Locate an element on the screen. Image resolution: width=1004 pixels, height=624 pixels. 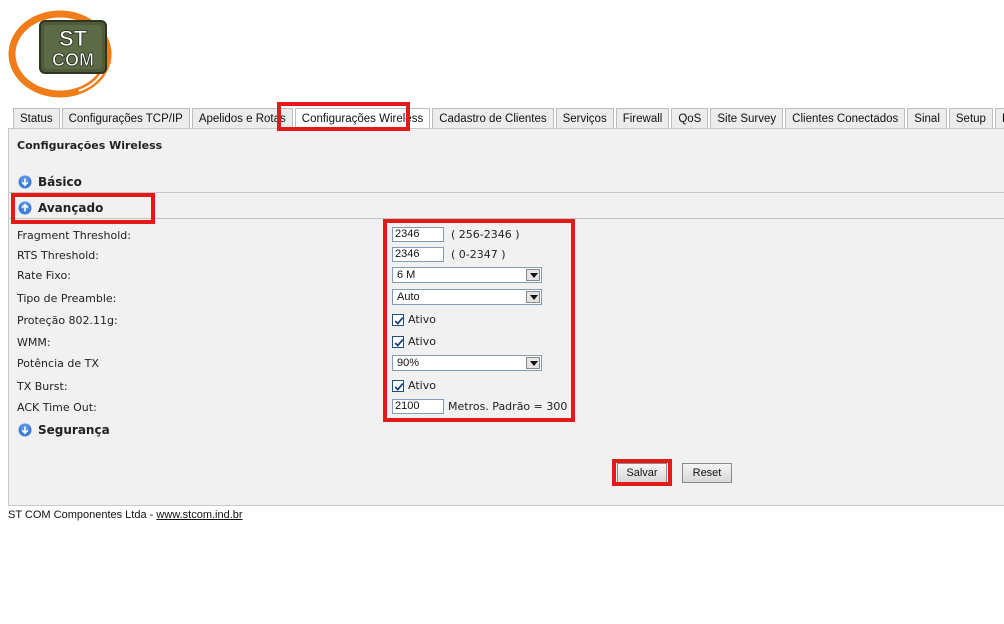
tab-status: Status is located at coordinates (36, 118).